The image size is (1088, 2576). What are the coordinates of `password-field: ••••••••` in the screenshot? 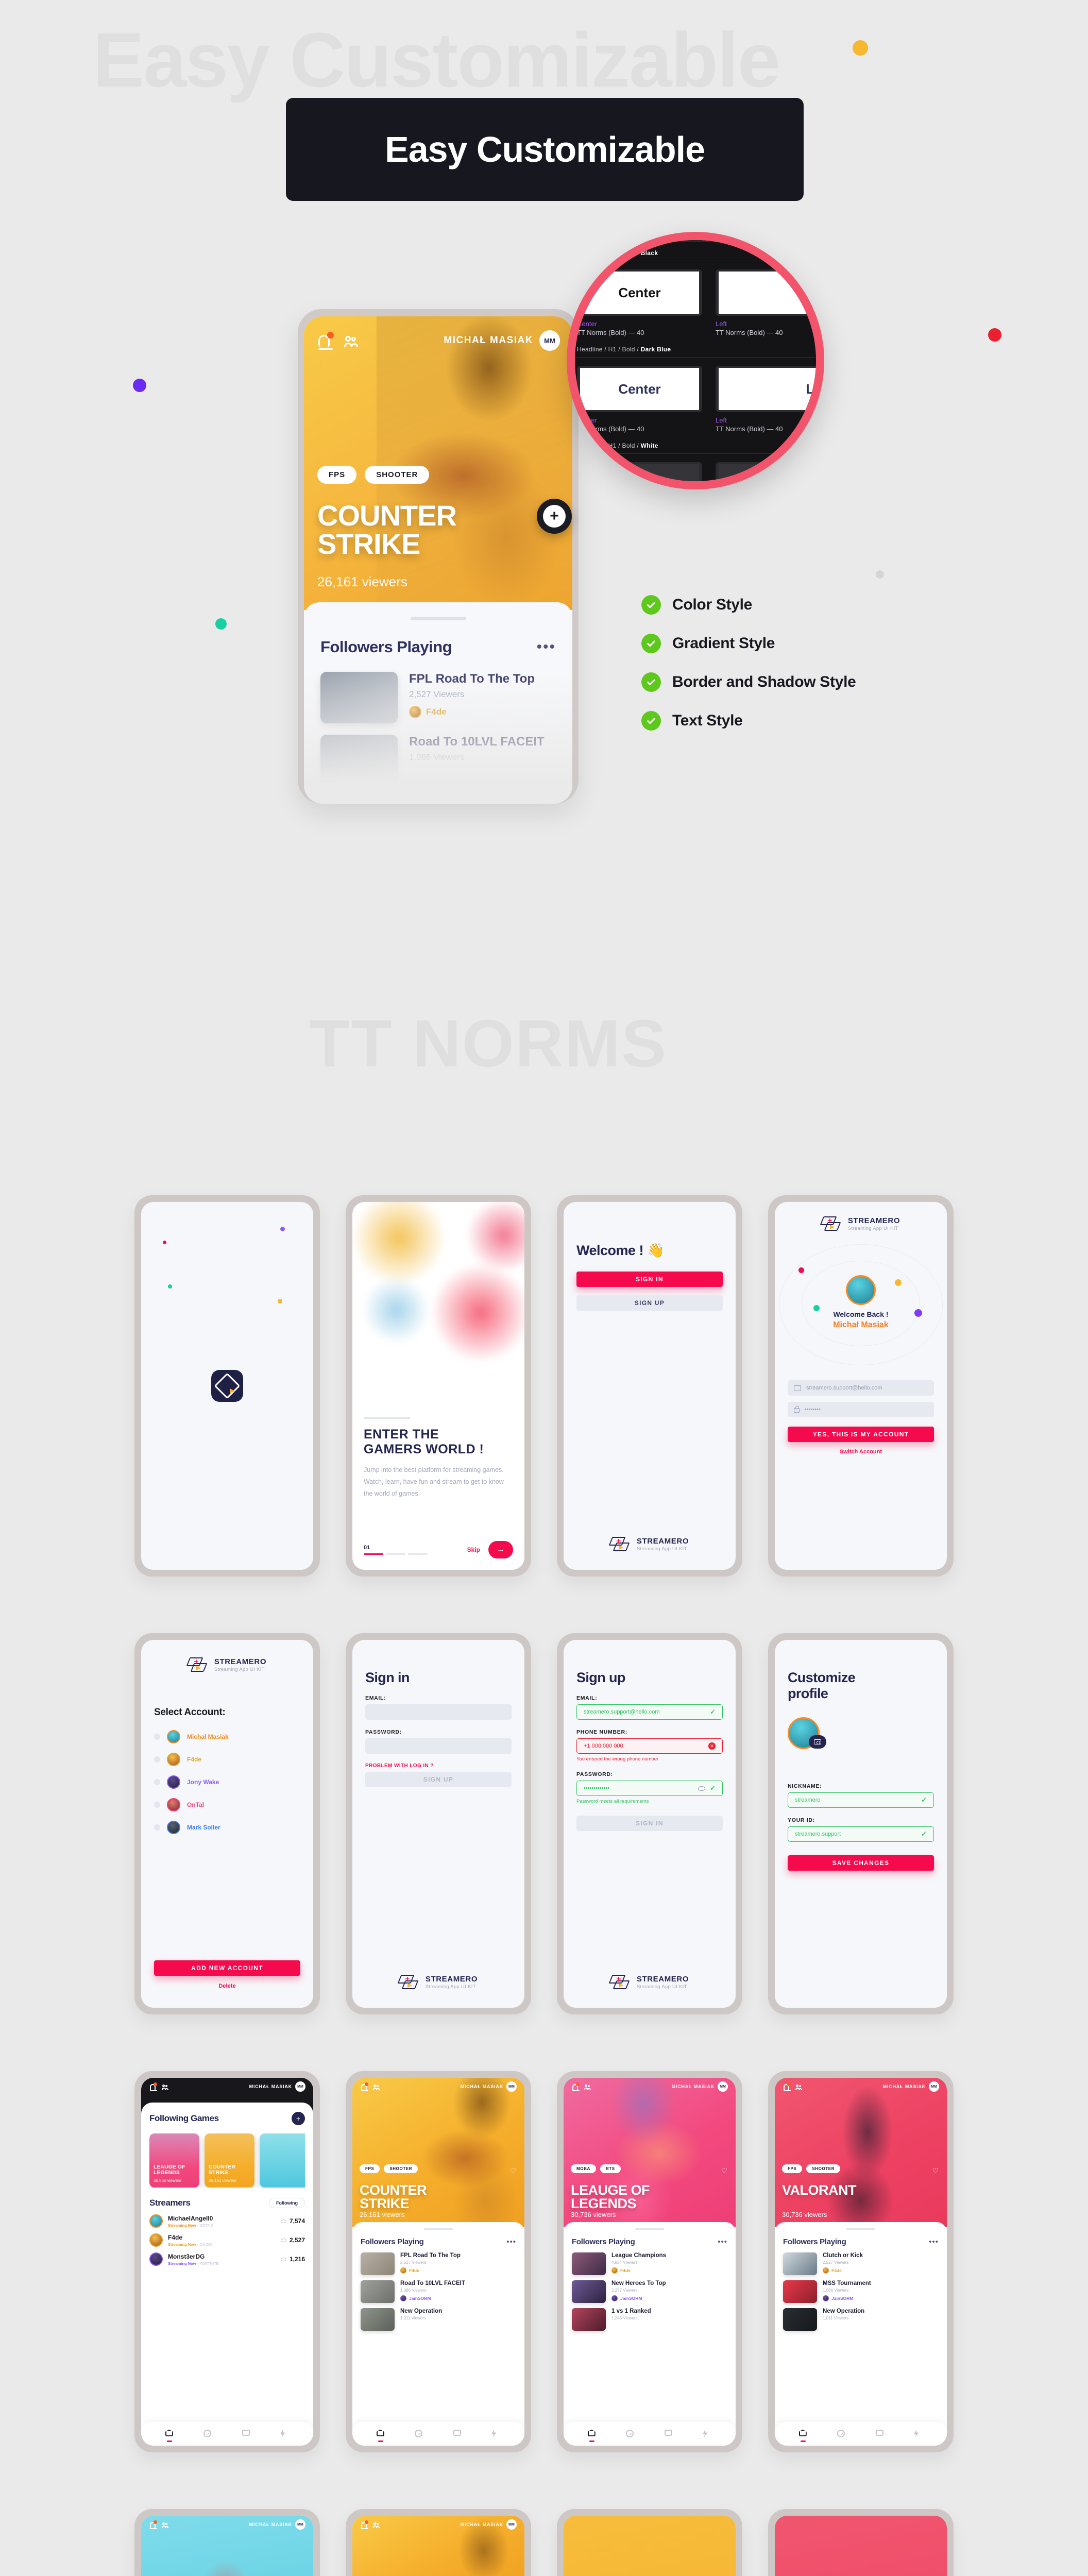 It's located at (861, 1409).